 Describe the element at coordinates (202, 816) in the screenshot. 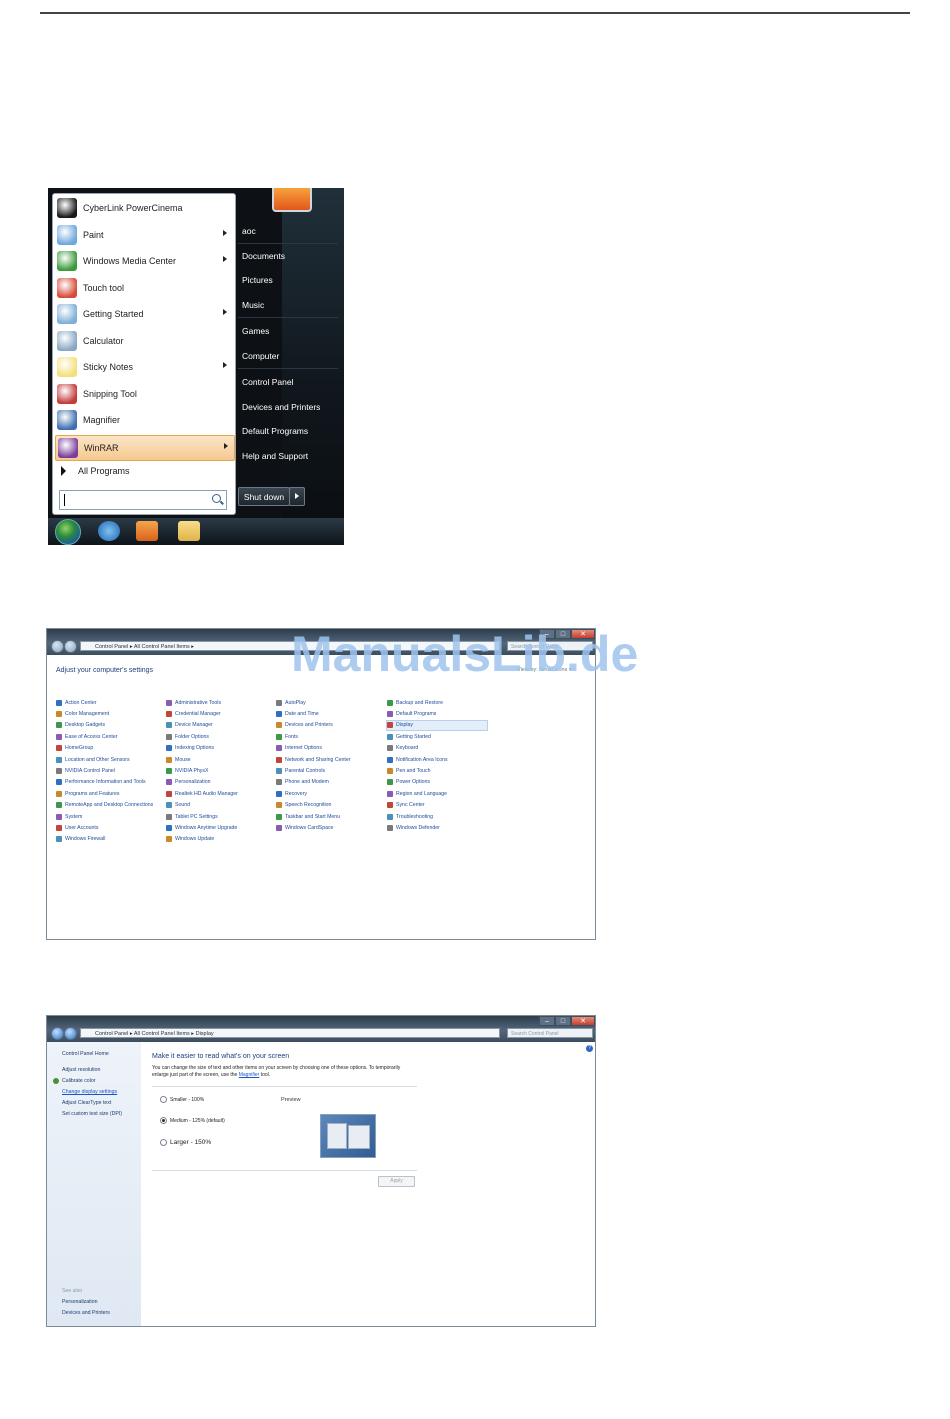

I see `control-panel-item: Tablet PC Settings` at that location.